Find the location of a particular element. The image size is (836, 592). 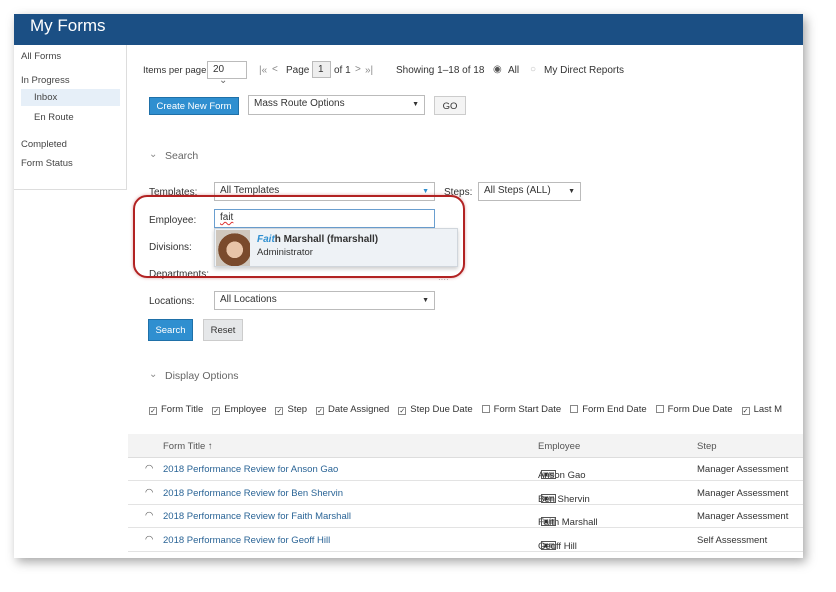

display-option: ✓ Last M is located at coordinates (762, 409).